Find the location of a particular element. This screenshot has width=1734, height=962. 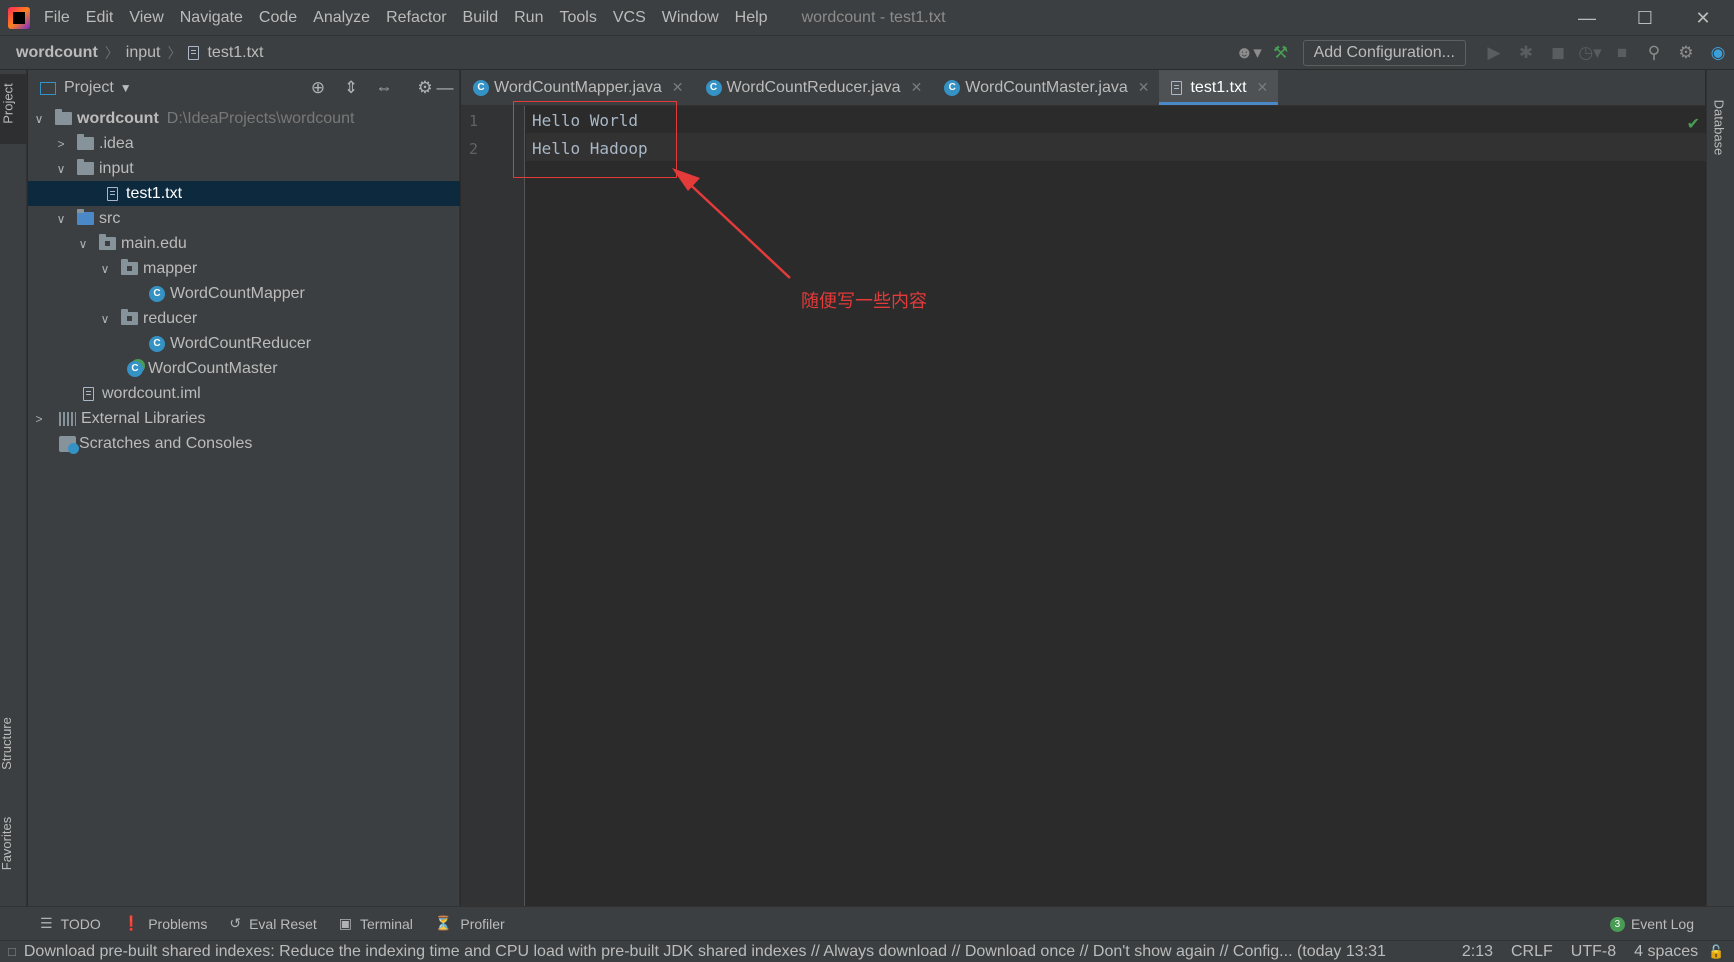

tree-item-wordcountreducer: C WordCountReducer is located at coordinates (244, 343).